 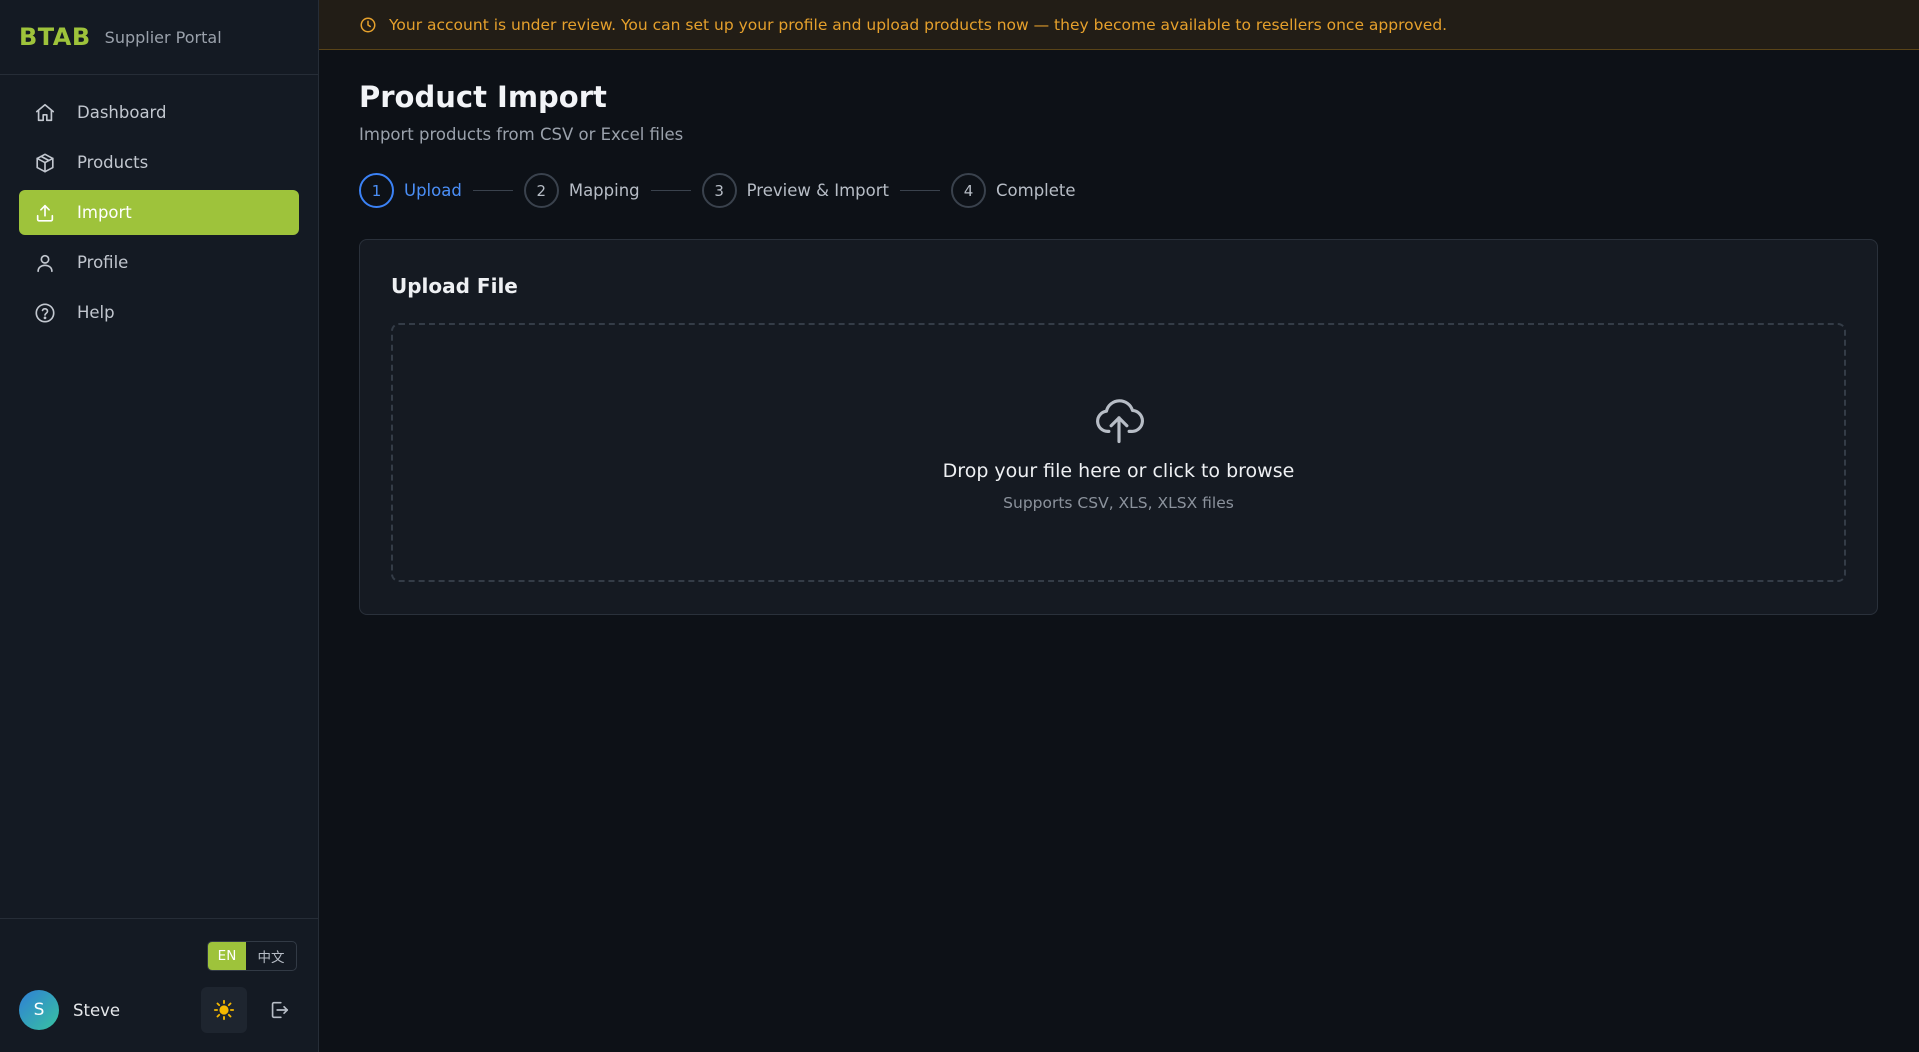 What do you see at coordinates (159, 162) in the screenshot?
I see `sidebar-item-products: Products` at bounding box center [159, 162].